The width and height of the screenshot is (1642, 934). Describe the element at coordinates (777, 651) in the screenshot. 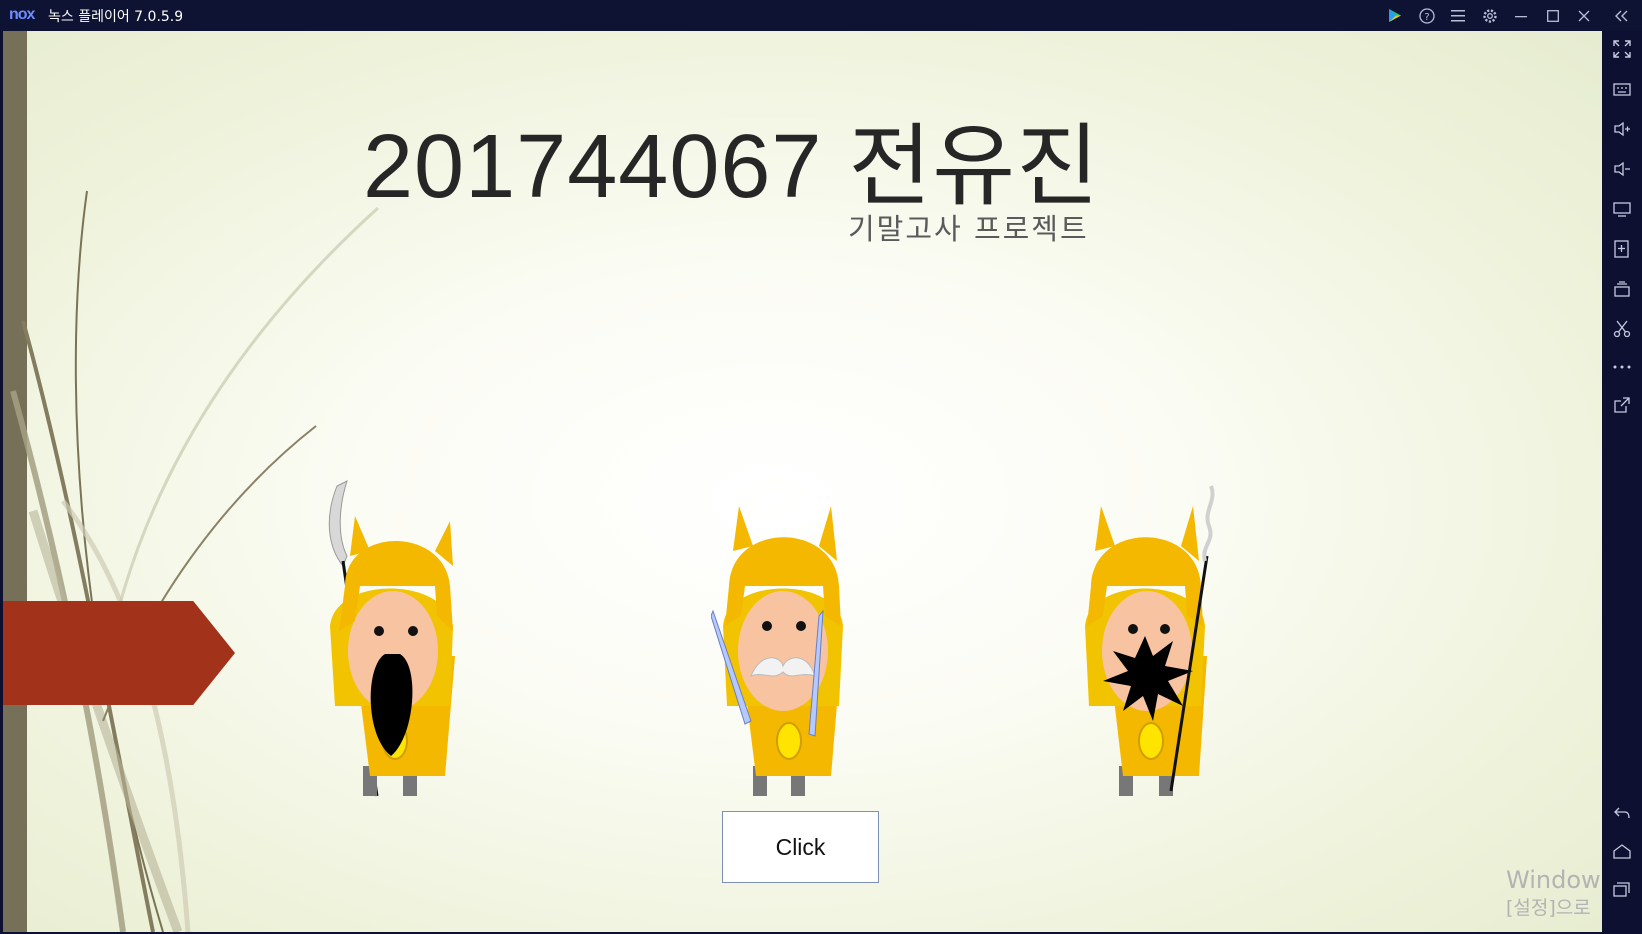

I see `general-white-mustache-character` at that location.